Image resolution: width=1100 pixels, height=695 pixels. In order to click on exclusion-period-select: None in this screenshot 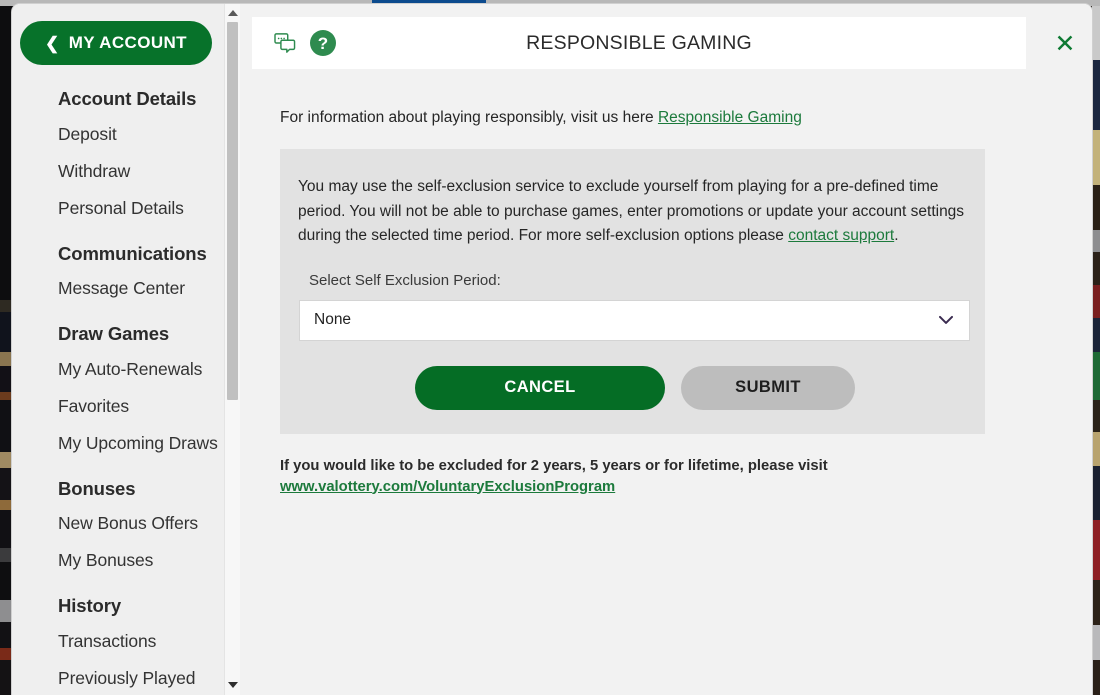, I will do `click(634, 320)`.